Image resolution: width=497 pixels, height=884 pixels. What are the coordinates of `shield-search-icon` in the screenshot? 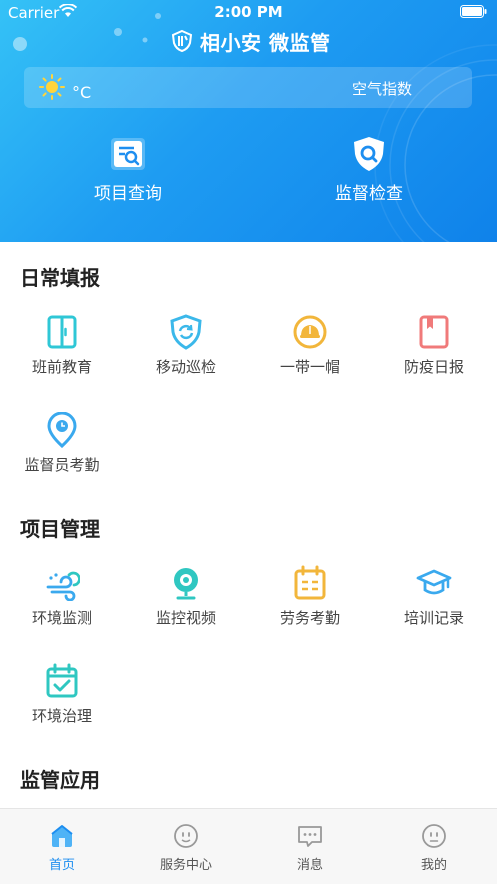 It's located at (369, 154).